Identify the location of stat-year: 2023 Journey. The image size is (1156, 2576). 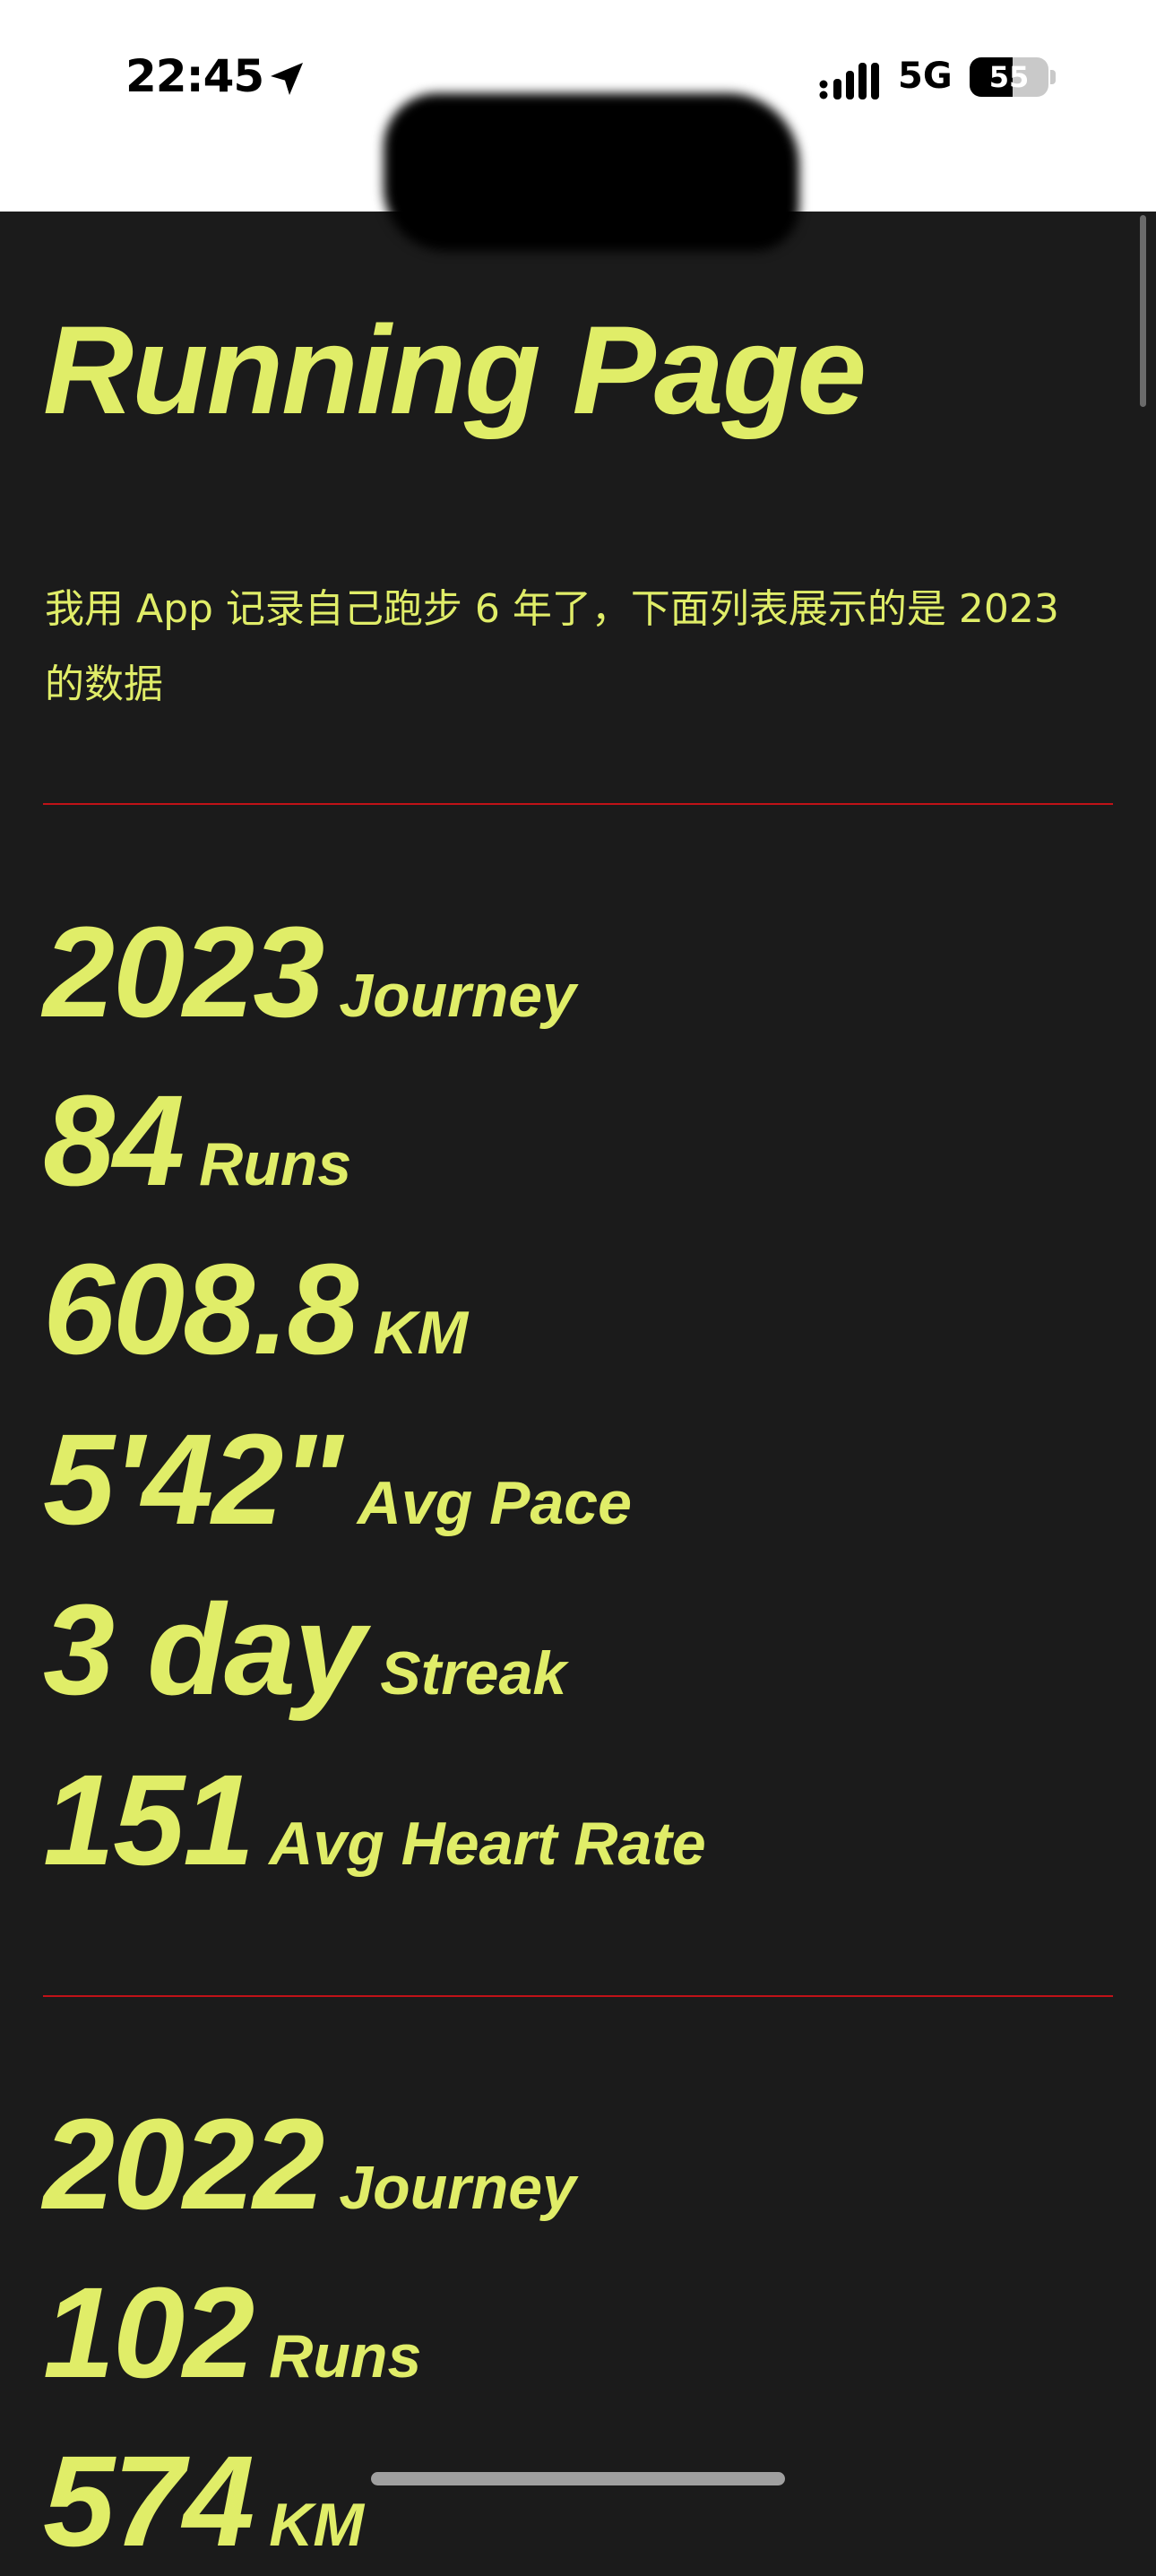
(310, 972).